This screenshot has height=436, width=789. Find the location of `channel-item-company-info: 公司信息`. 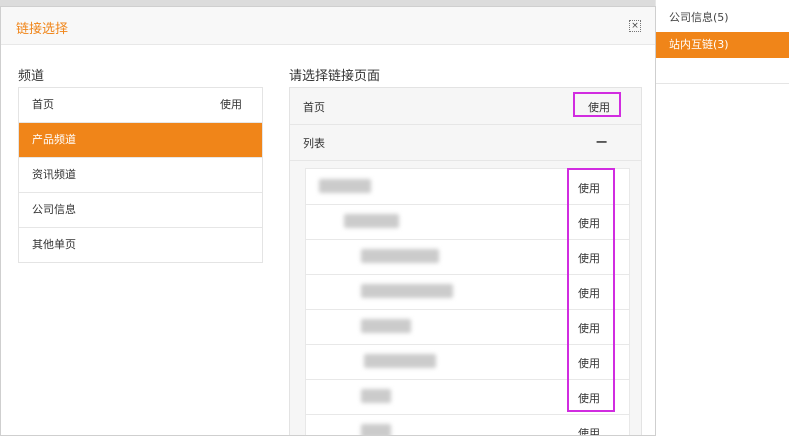

channel-item-company-info: 公司信息 is located at coordinates (140, 210).